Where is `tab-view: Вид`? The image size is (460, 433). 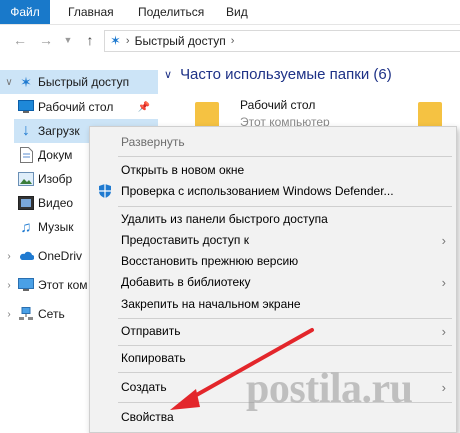 tab-view: Вид is located at coordinates (237, 12).